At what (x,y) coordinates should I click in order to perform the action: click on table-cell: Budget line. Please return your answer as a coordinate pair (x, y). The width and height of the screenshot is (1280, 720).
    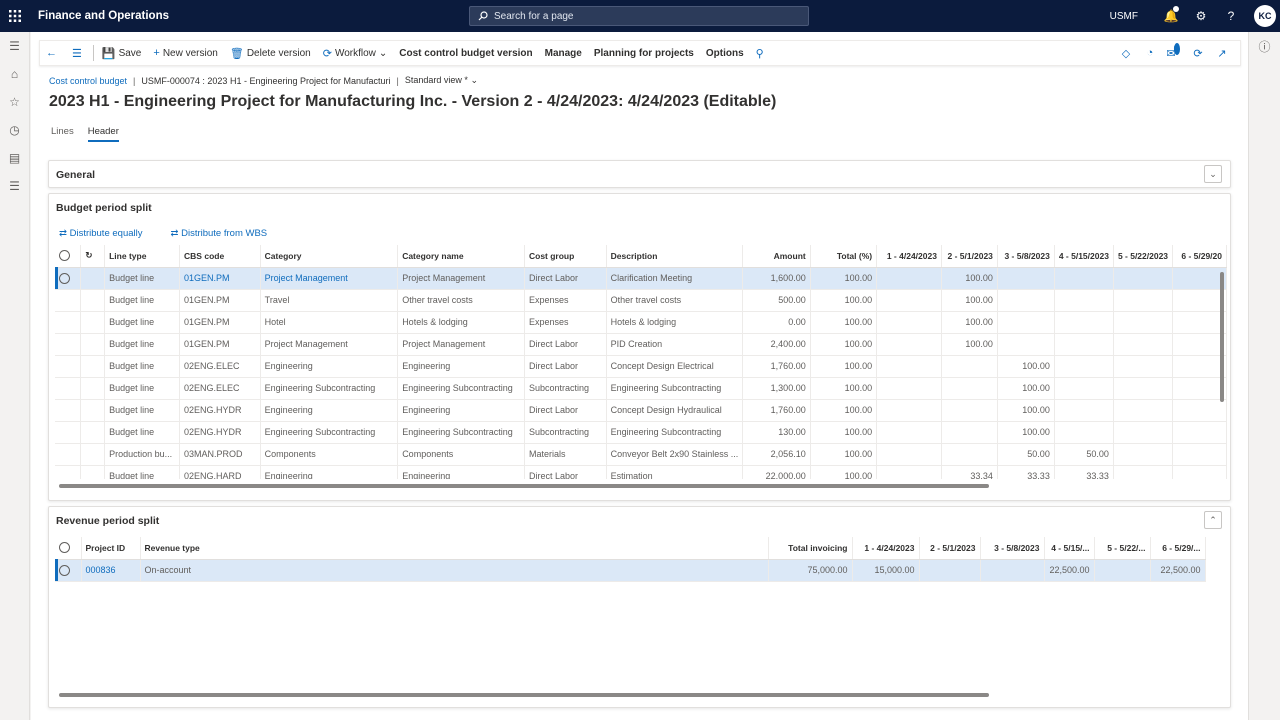
    Looking at the image, I should click on (142, 410).